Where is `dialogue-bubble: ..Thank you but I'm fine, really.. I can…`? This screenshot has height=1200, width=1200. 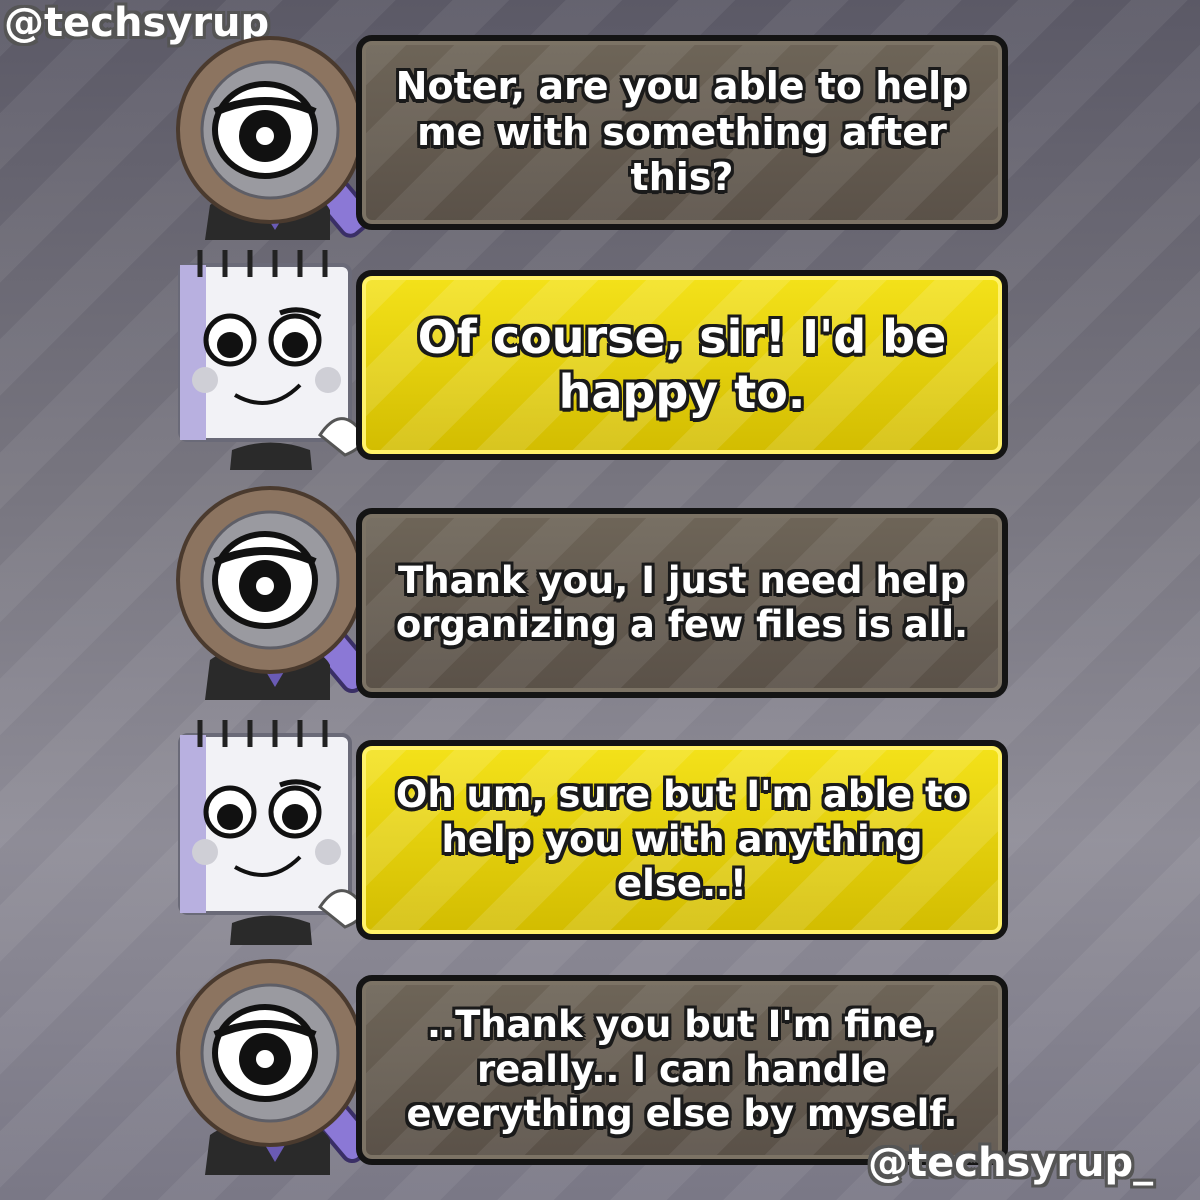 dialogue-bubble: ..Thank you but I'm fine, really.. I can… is located at coordinates (682, 1070).